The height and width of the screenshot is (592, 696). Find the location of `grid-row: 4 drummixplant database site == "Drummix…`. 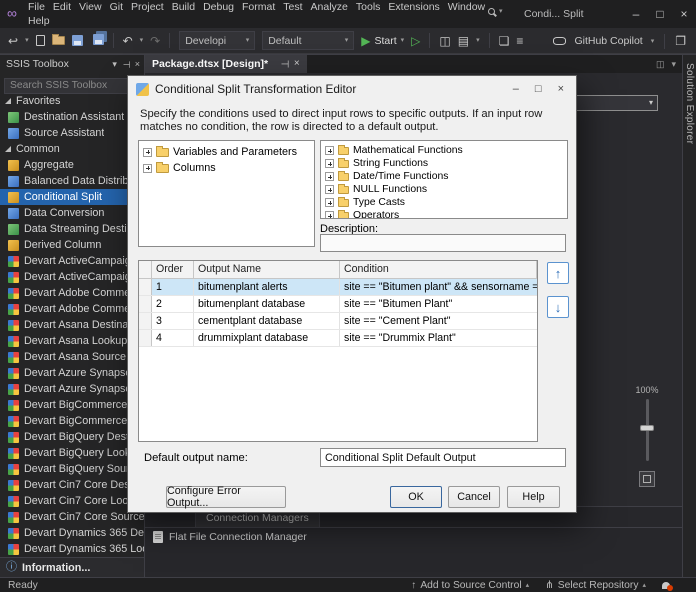

grid-row: 4 drummixplant database site == "Drummix… is located at coordinates (338, 338).